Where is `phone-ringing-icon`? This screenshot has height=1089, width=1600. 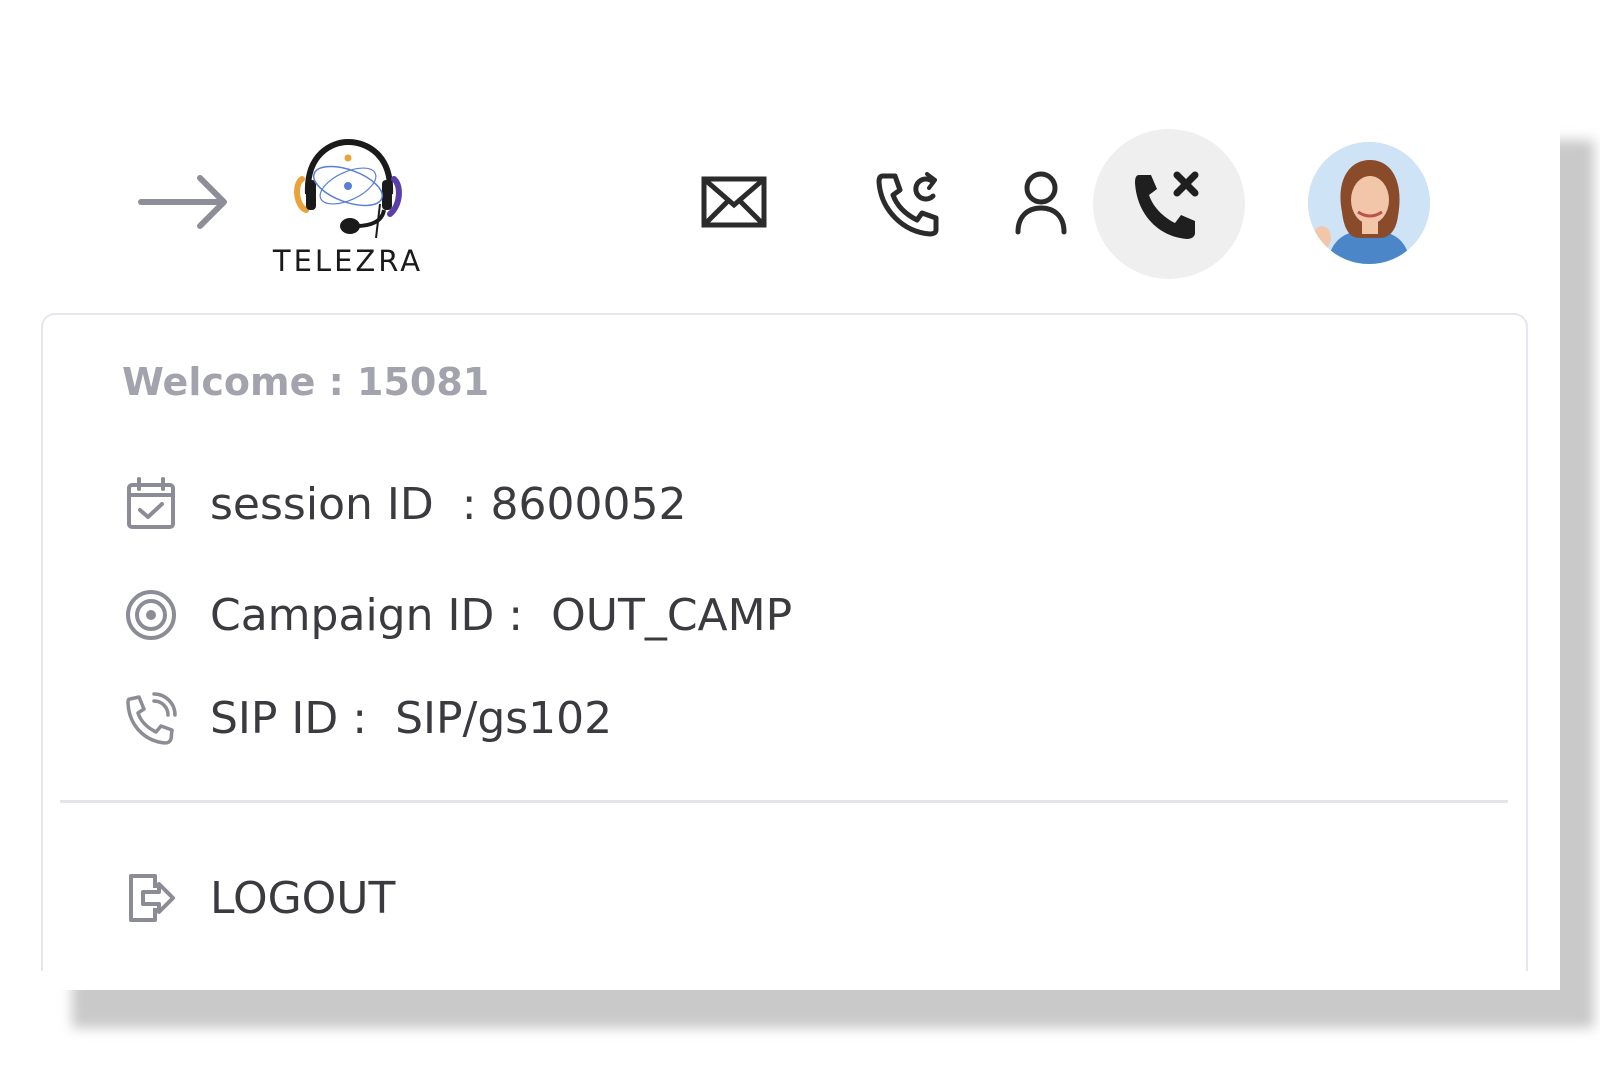
phone-ringing-icon is located at coordinates (151, 718).